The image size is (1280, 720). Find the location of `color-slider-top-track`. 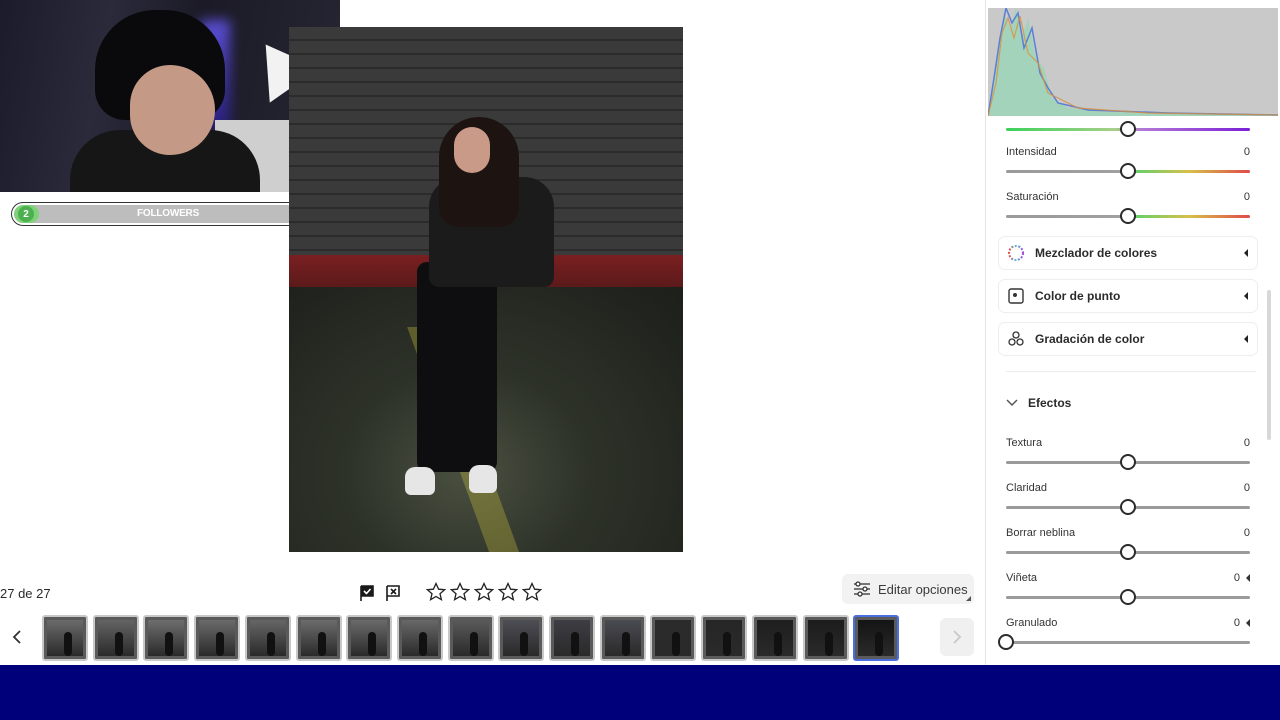

color-slider-top-track is located at coordinates (1128, 129).